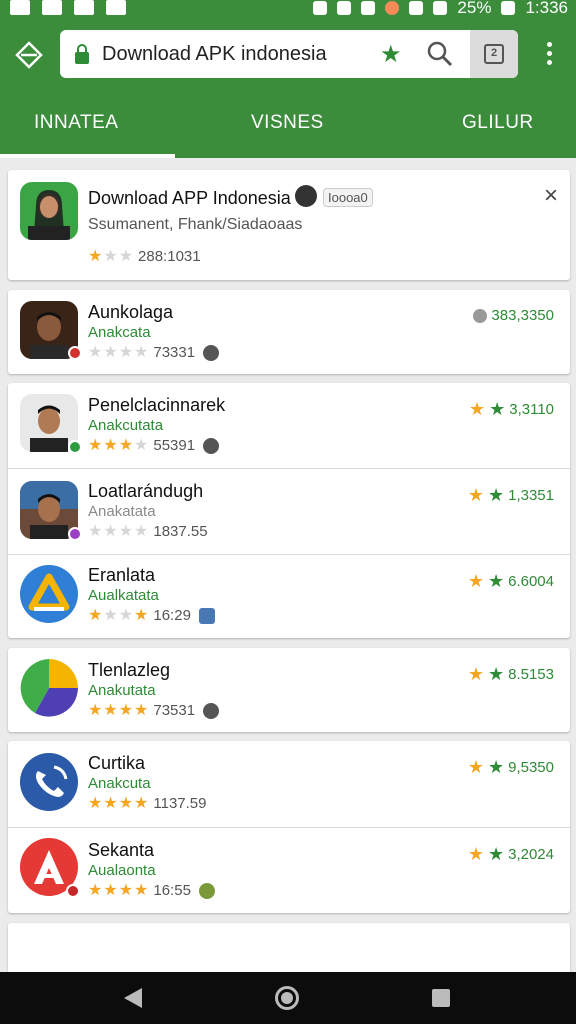  Describe the element at coordinates (474, 8) in the screenshot. I see `battery-percent: 25%` at that location.